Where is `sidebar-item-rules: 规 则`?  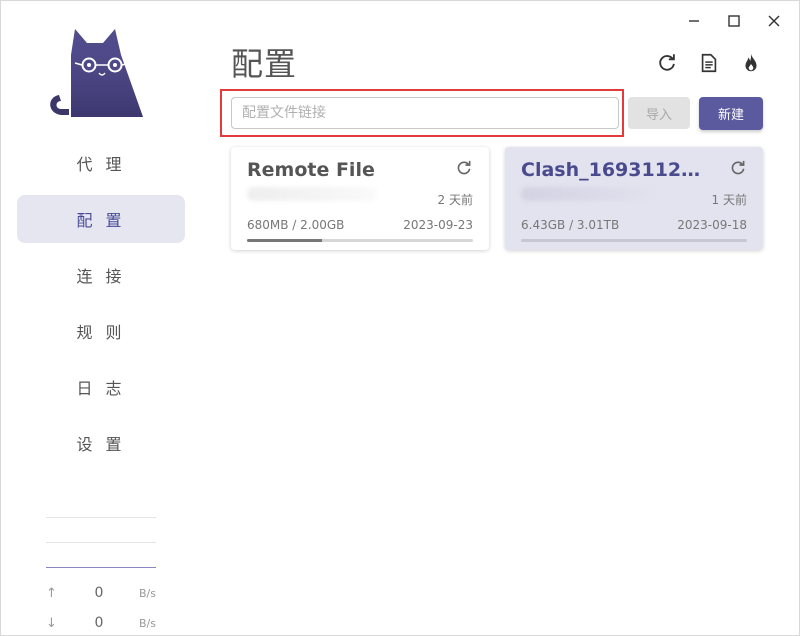 sidebar-item-rules: 规 则 is located at coordinates (101, 331).